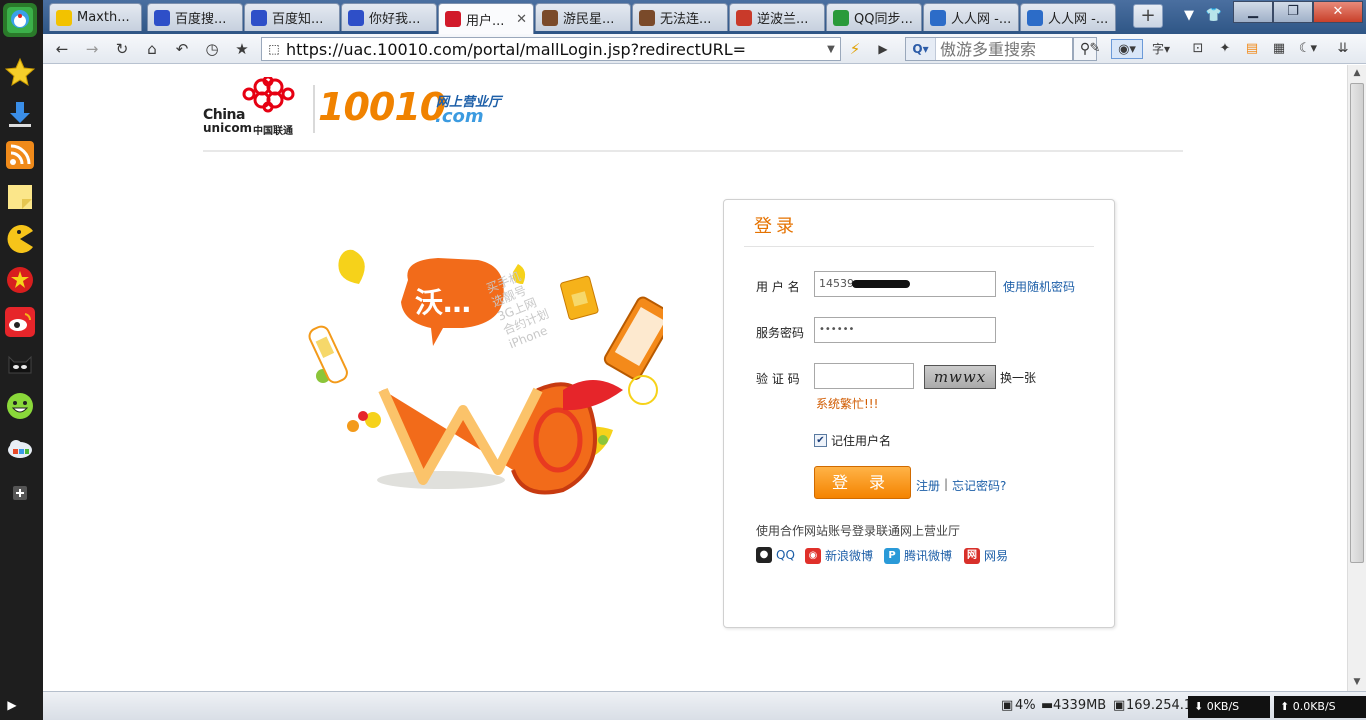 The height and width of the screenshot is (720, 1366). Describe the element at coordinates (212, 49) in the screenshot. I see `history-icon: ◷` at that location.